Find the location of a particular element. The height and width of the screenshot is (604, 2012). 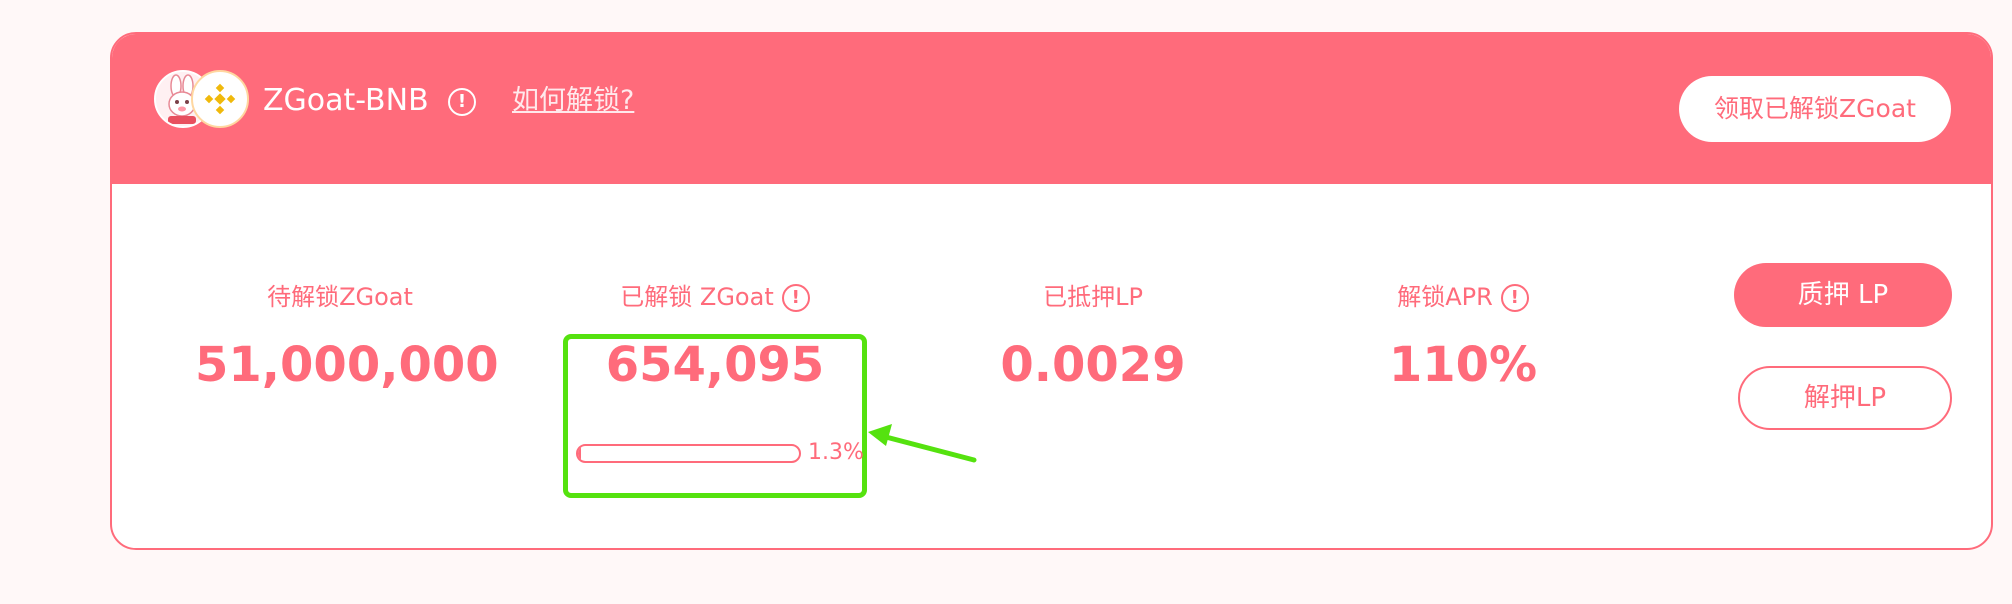

annotation-arrow-icon is located at coordinates (922, 443).